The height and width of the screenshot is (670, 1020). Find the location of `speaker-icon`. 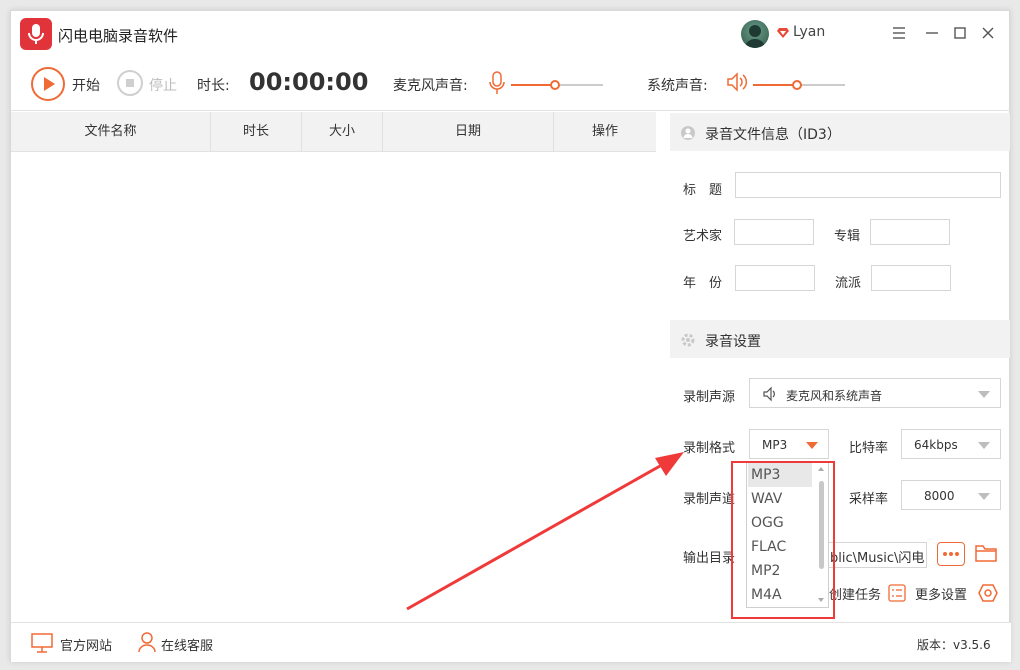

speaker-icon is located at coordinates (737, 82).